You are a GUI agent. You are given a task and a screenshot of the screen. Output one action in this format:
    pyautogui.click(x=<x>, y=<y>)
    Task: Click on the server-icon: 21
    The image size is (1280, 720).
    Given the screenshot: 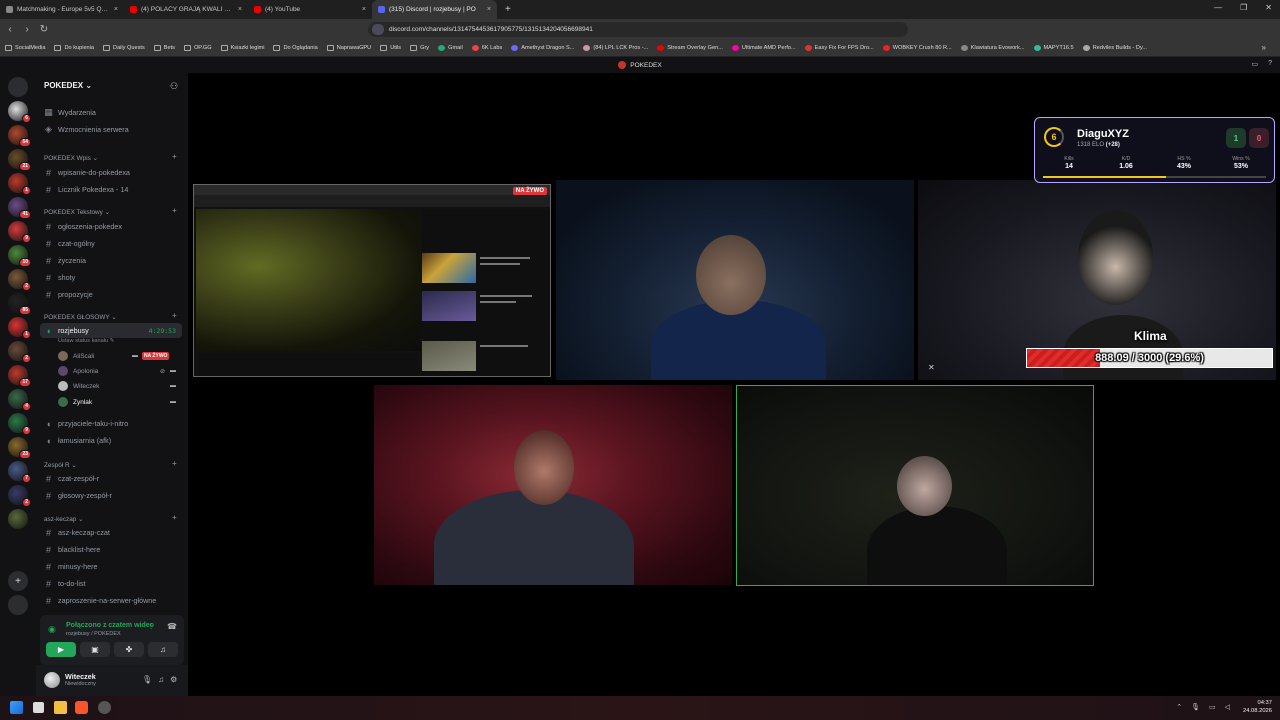 What is the action you would take?
    pyautogui.click(x=19, y=160)
    